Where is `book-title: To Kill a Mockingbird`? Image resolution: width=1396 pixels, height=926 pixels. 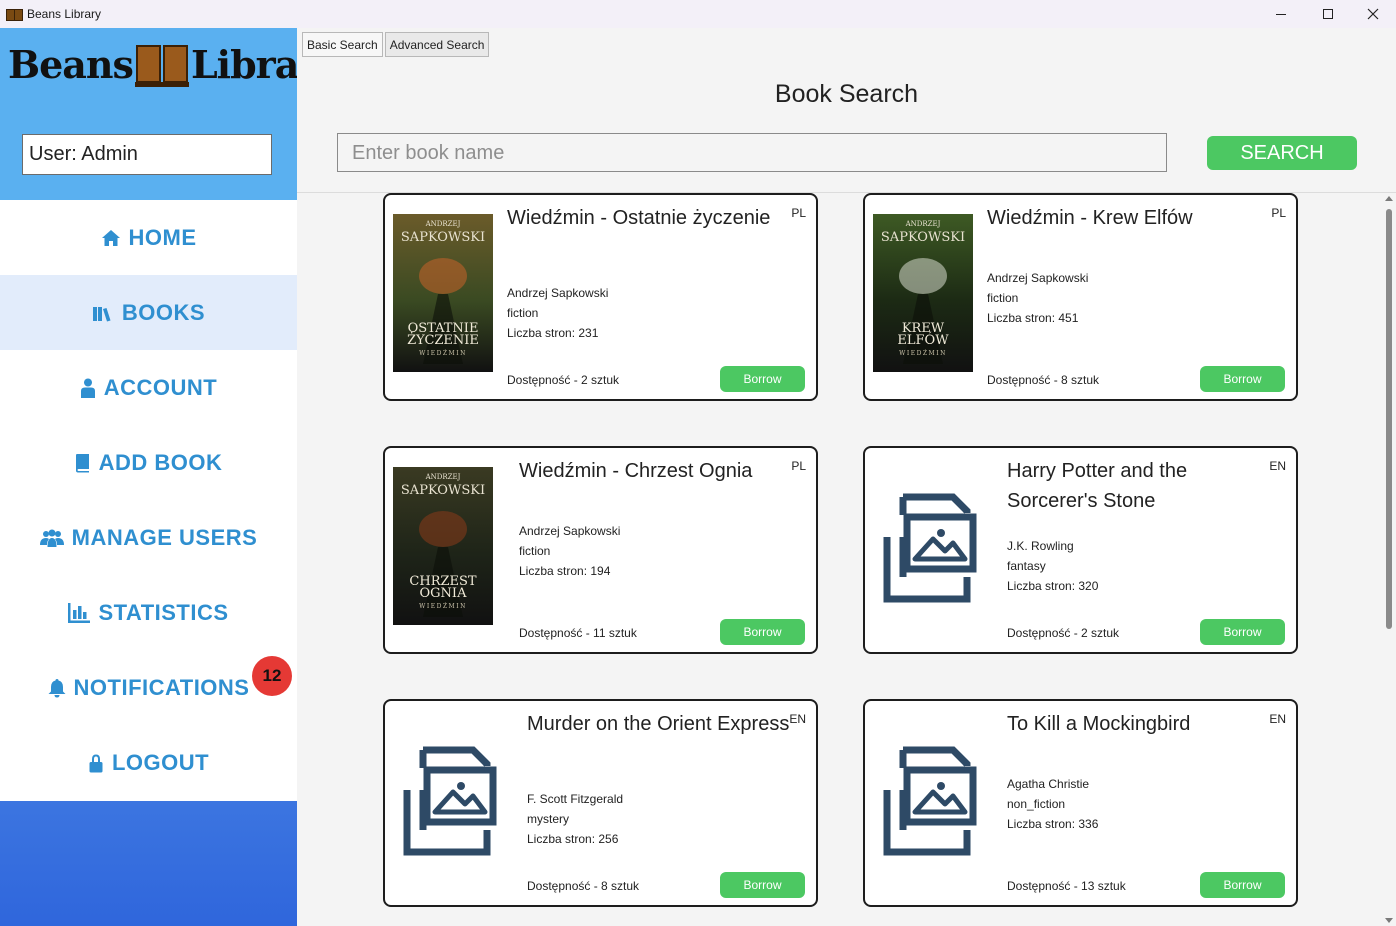 book-title: To Kill a Mockingbird is located at coordinates (1142, 724).